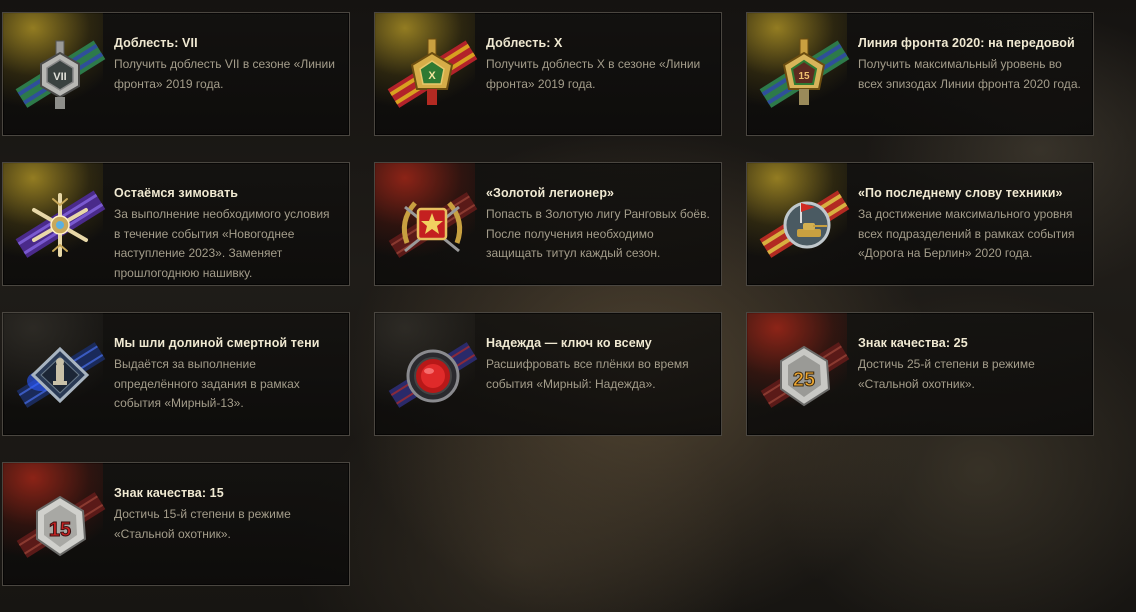 The height and width of the screenshot is (612, 1136). I want to click on quality-mark-25-icon: 25, so click(807, 375).